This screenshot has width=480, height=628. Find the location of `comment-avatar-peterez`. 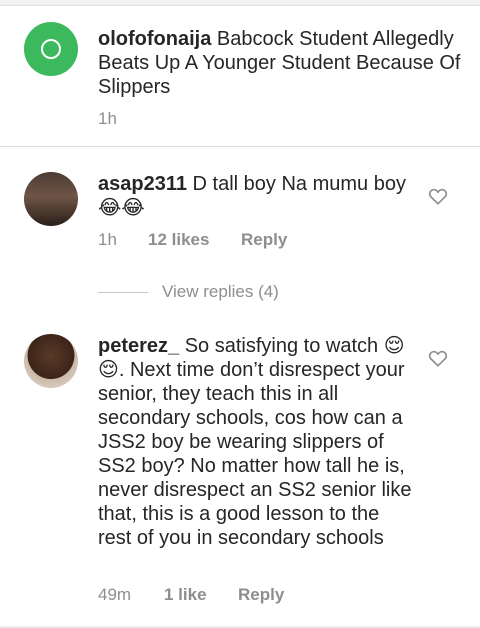

comment-avatar-peterez is located at coordinates (51, 361).